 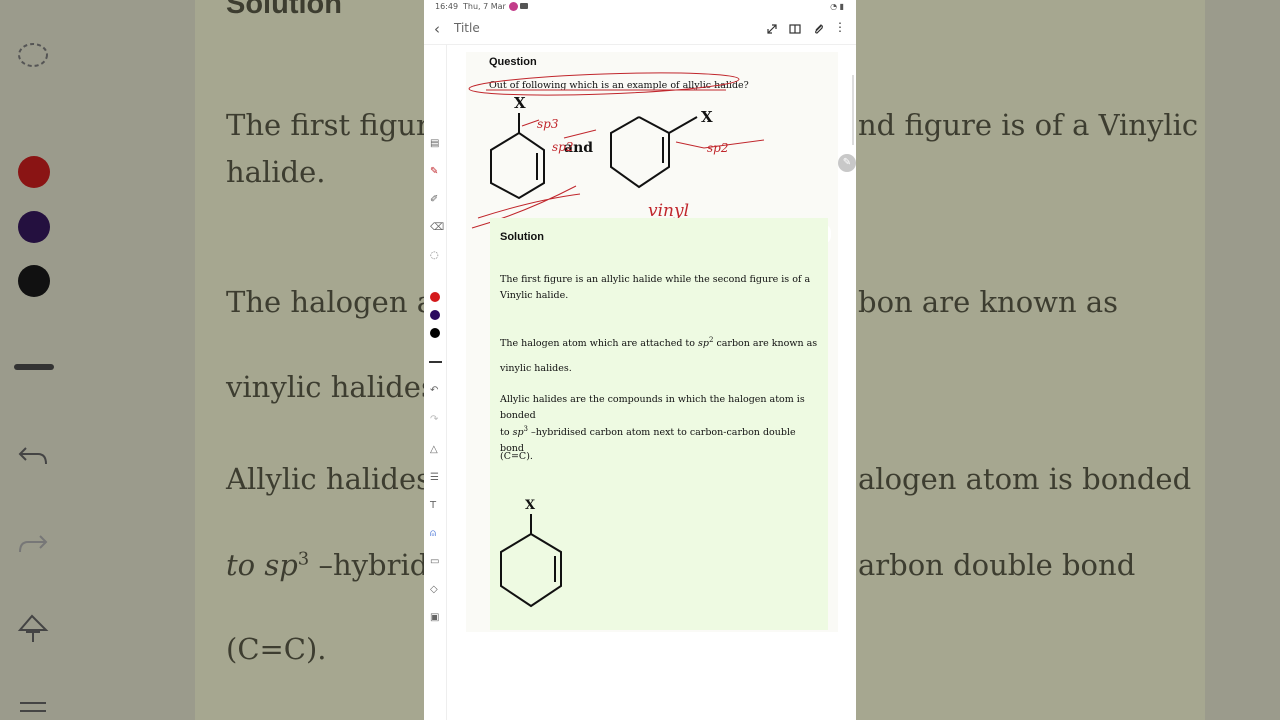 What do you see at coordinates (997, 565) in the screenshot?
I see `bg-line: arbon double bond` at bounding box center [997, 565].